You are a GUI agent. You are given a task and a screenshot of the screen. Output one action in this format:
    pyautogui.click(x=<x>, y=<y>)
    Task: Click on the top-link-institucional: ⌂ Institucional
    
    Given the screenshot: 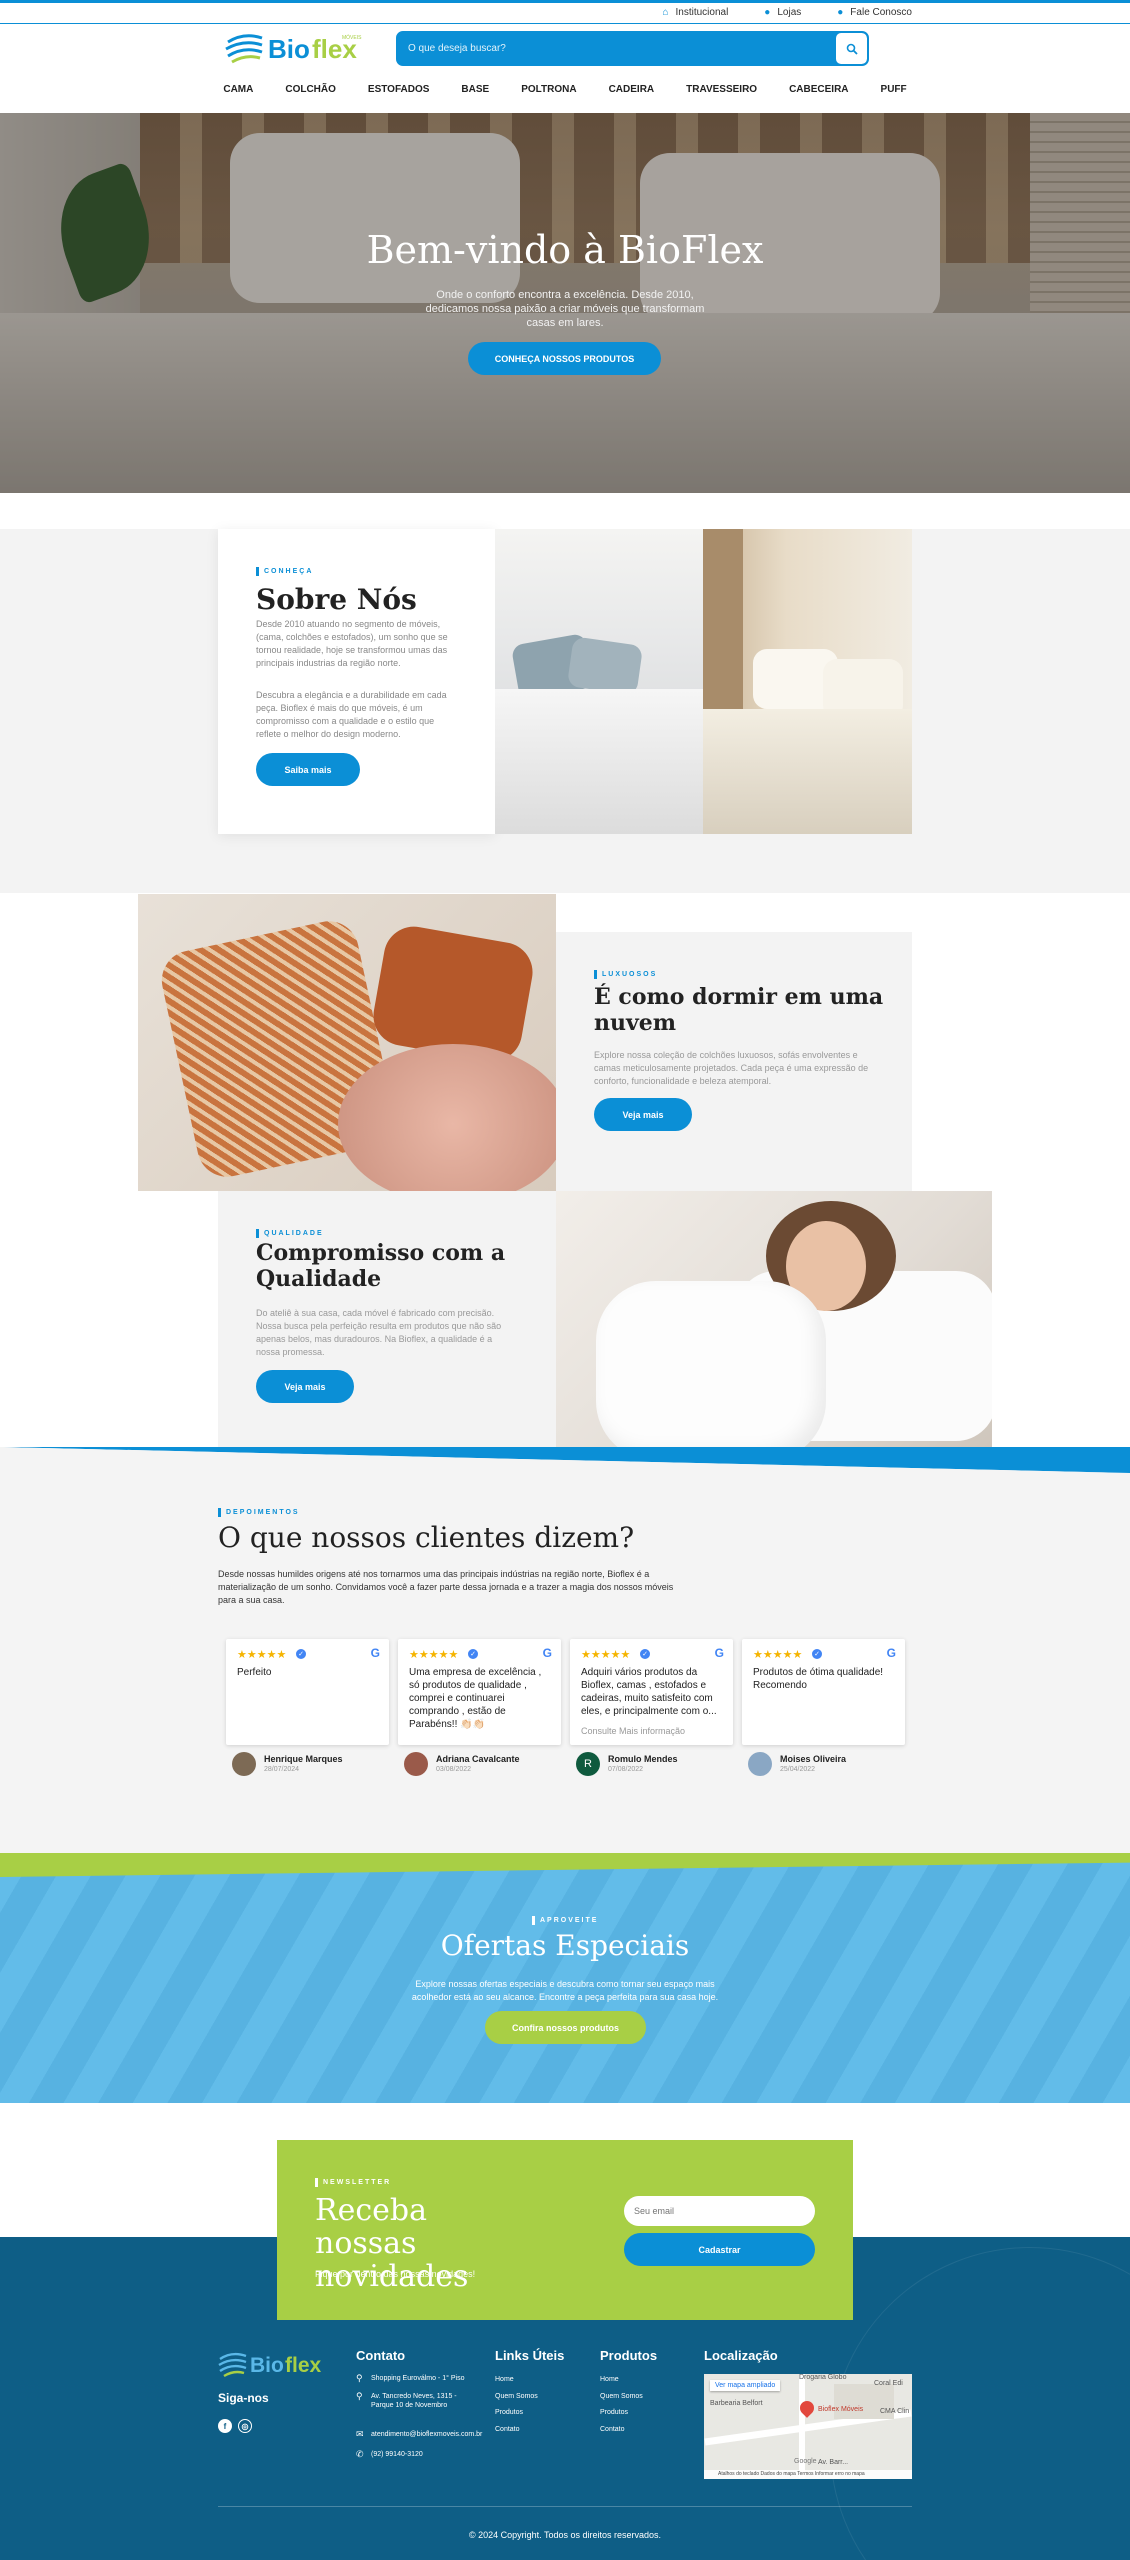 What is the action you would take?
    pyautogui.click(x=695, y=12)
    